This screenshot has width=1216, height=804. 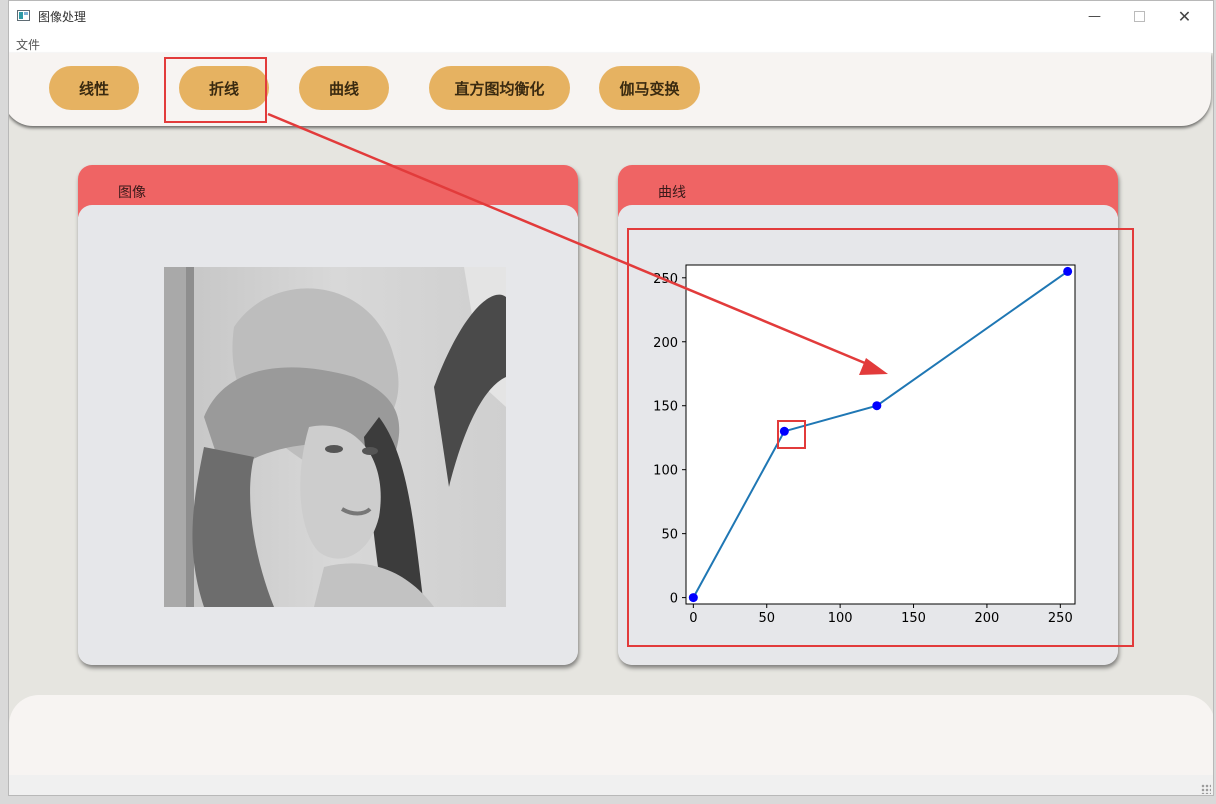 What do you see at coordinates (791, 434) in the screenshot?
I see `annotation-box-breakpoint` at bounding box center [791, 434].